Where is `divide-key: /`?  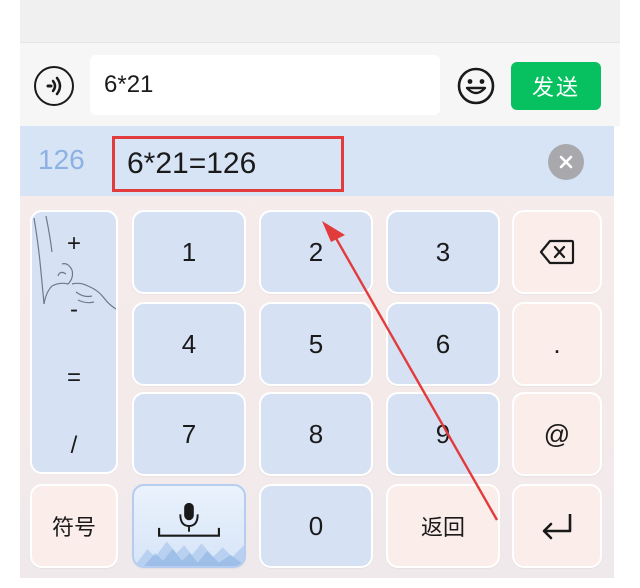
divide-key: / is located at coordinates (74, 446).